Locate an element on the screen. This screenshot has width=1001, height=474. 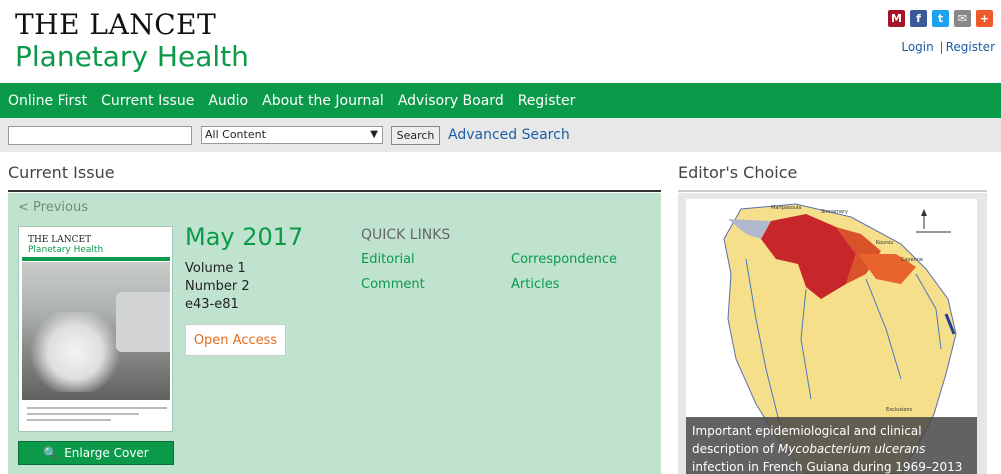
nav-current-issue: Current Issue is located at coordinates (147, 101).